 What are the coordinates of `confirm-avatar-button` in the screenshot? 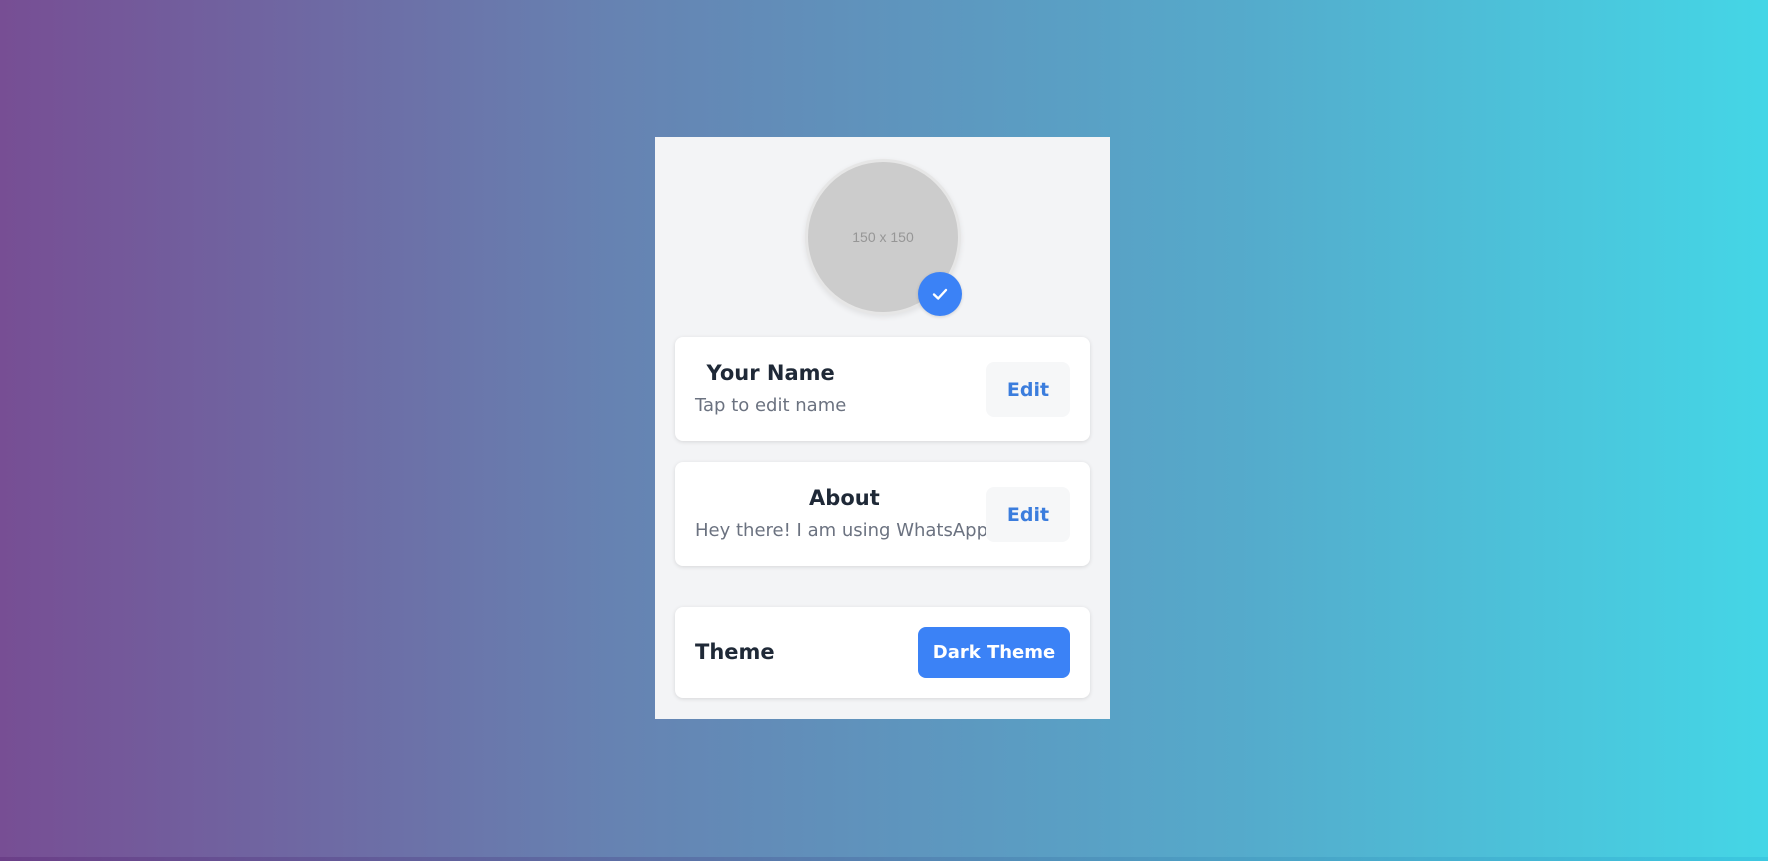 It's located at (940, 294).